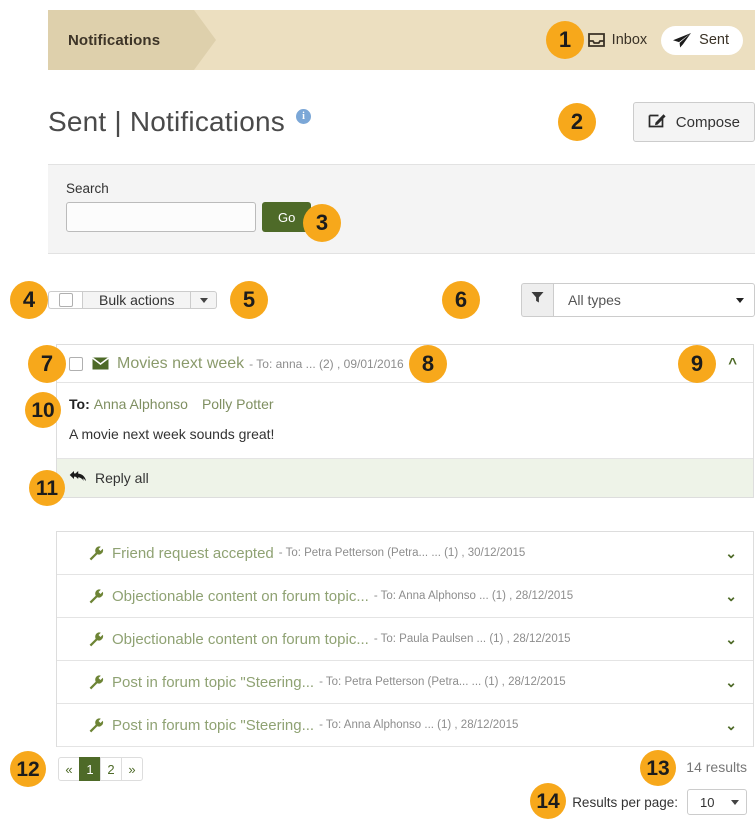  I want to click on bulk-actions-dropdown-toggle, so click(204, 300).